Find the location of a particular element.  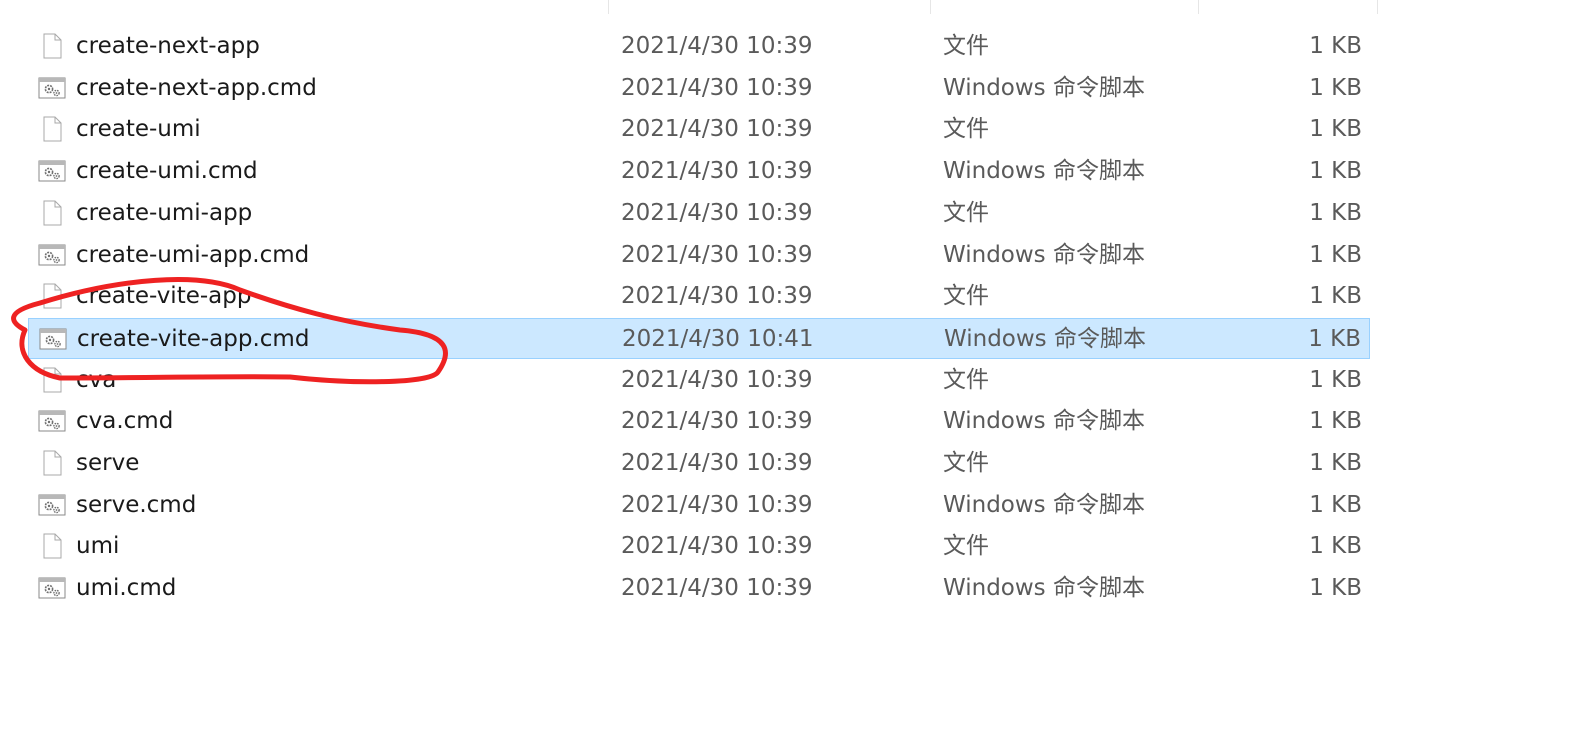

file-row: serve 2021/4/30 10:39 文件 1 KB is located at coordinates (699, 463).